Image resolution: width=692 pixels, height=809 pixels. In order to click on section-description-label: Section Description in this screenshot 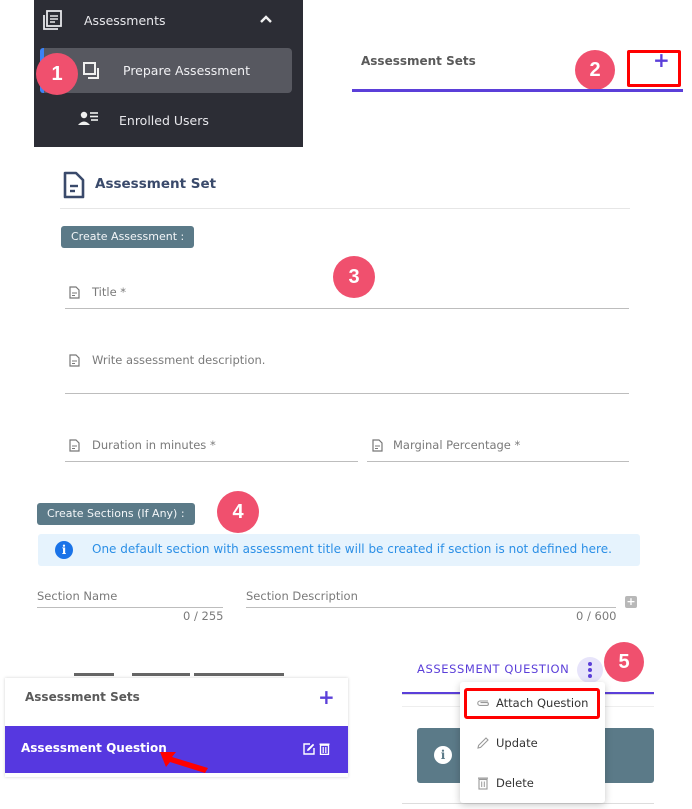, I will do `click(302, 596)`.